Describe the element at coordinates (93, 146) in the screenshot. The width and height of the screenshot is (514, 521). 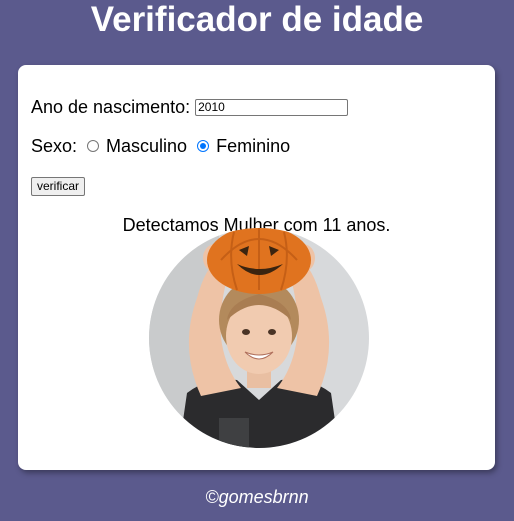
I see `sex-radio-masculino` at that location.